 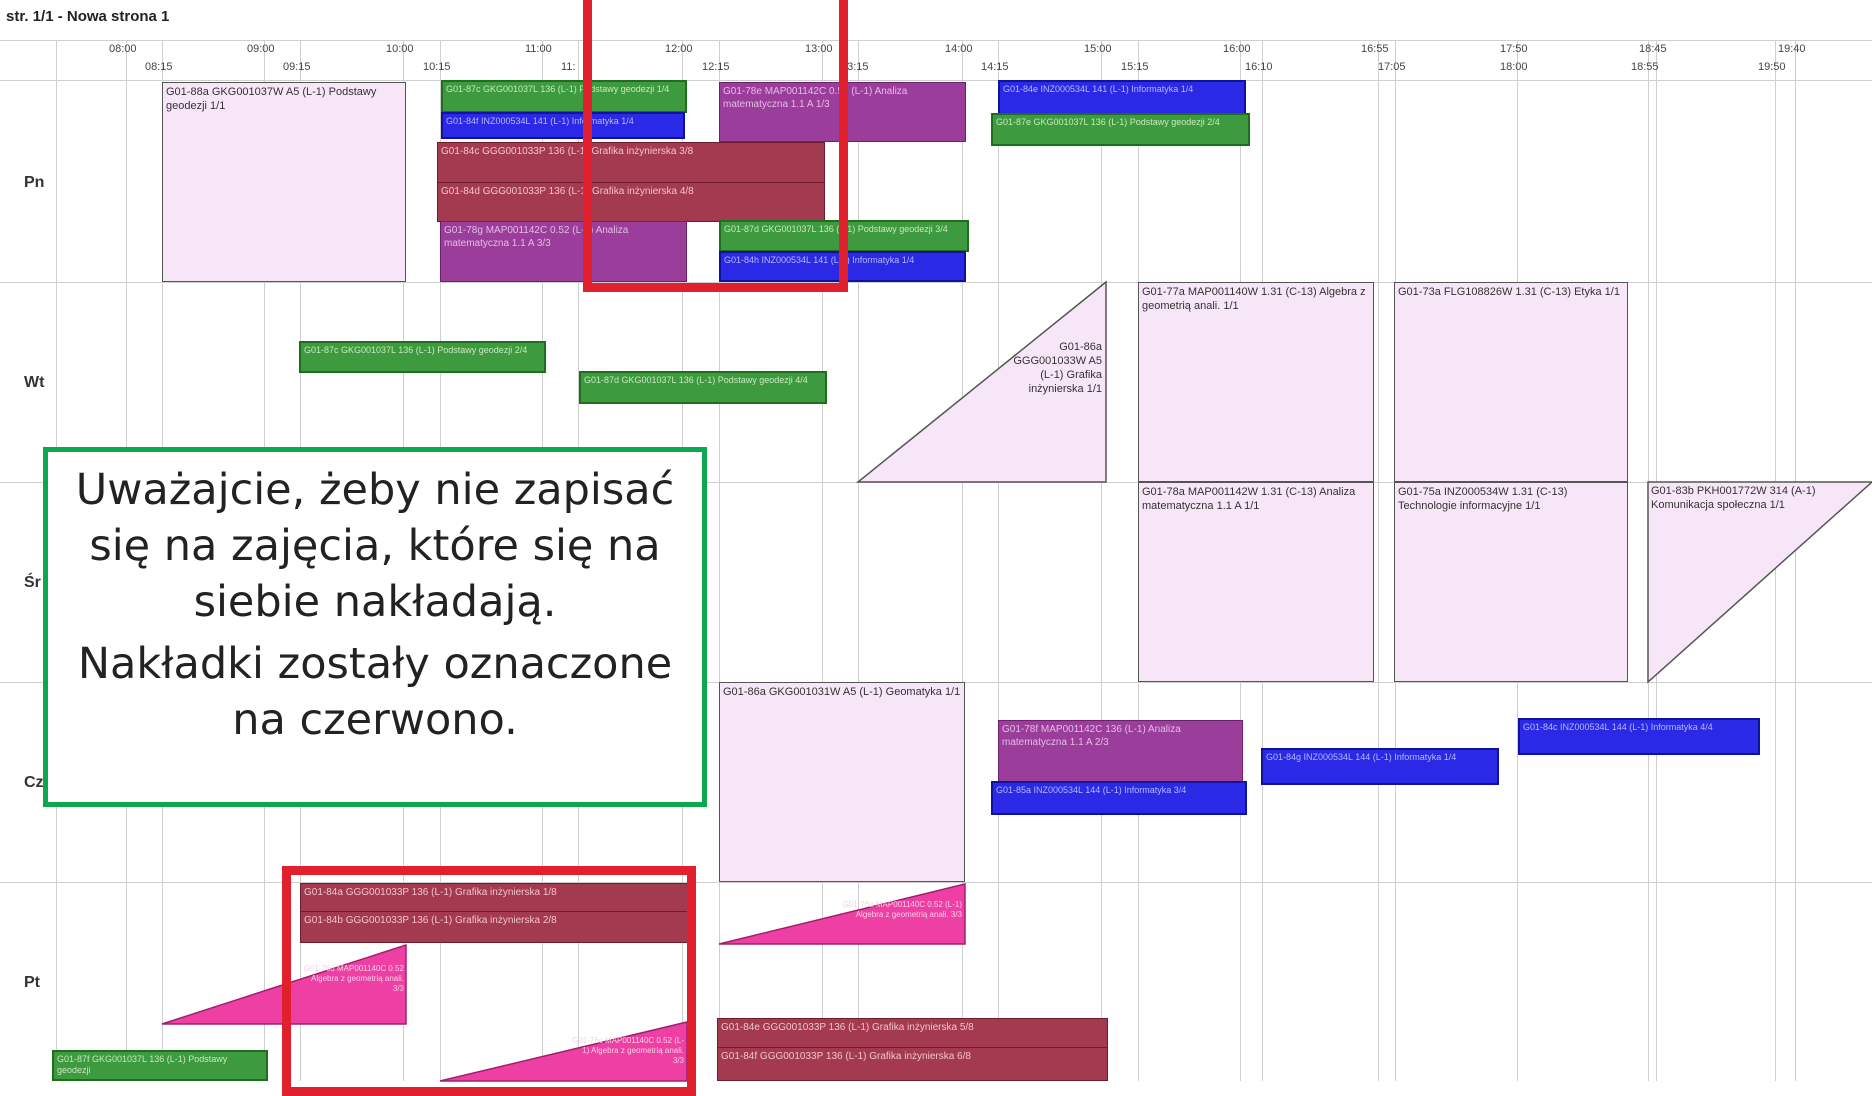 What do you see at coordinates (1375, 49) in the screenshot?
I see `time-tick: 16:55` at bounding box center [1375, 49].